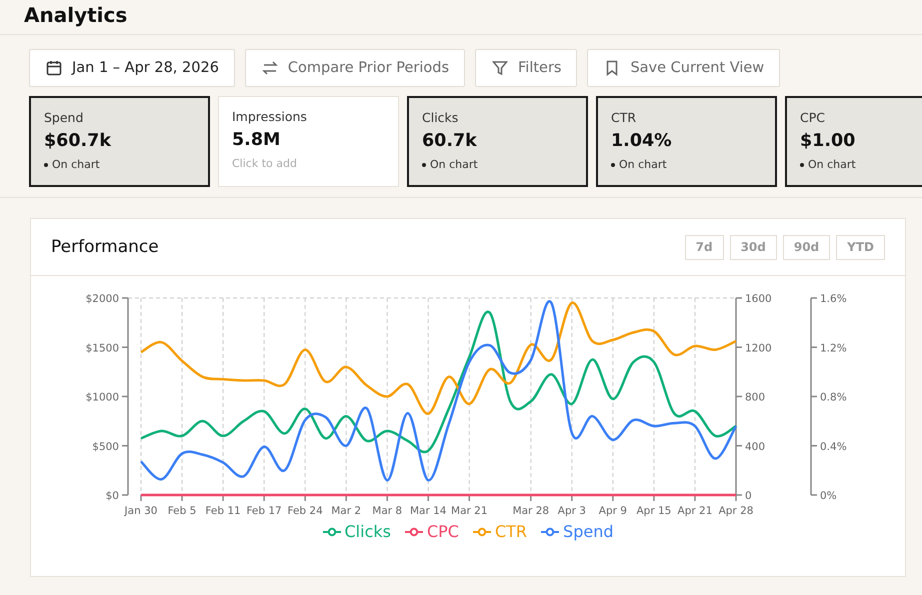  Describe the element at coordinates (105, 446) in the screenshot. I see `axis-label: $500` at that location.